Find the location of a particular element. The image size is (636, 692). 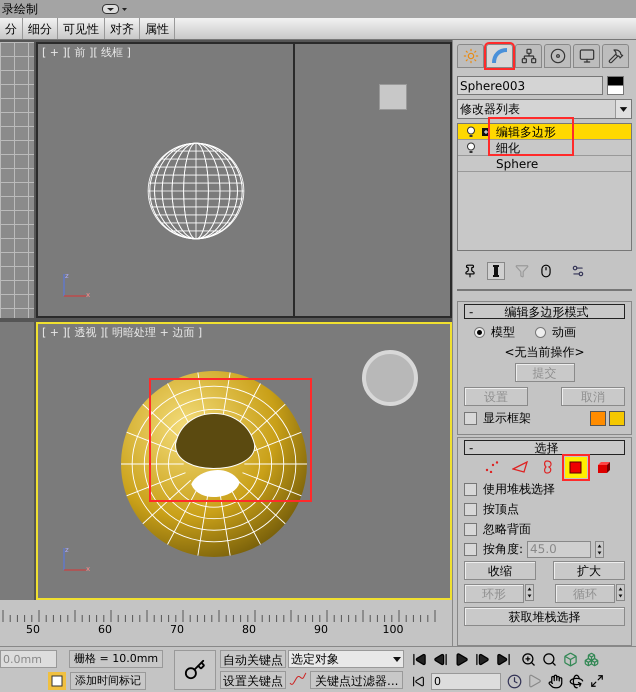

stack-item: Sphere is located at coordinates (544, 164).